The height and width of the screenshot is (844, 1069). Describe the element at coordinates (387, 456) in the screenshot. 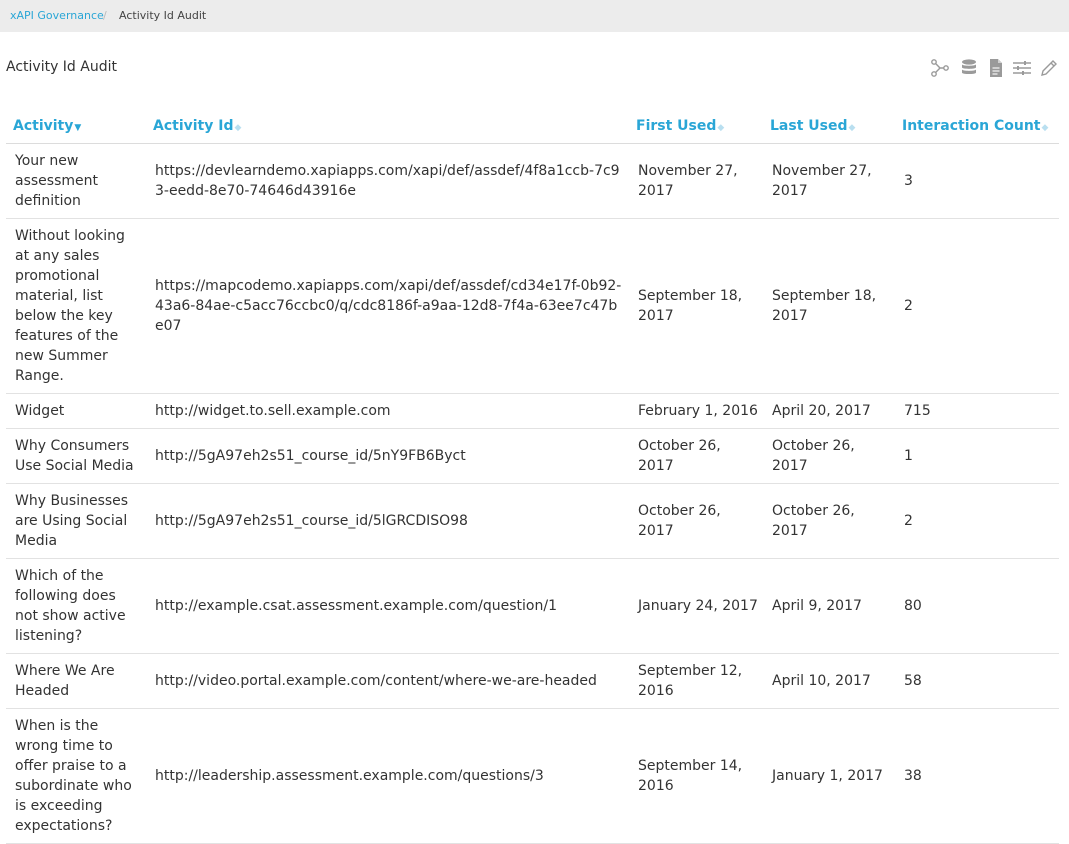

I see `activity-id-cell: http://5gA97eh2s51_course_id/5nY9FB6Byct` at that location.